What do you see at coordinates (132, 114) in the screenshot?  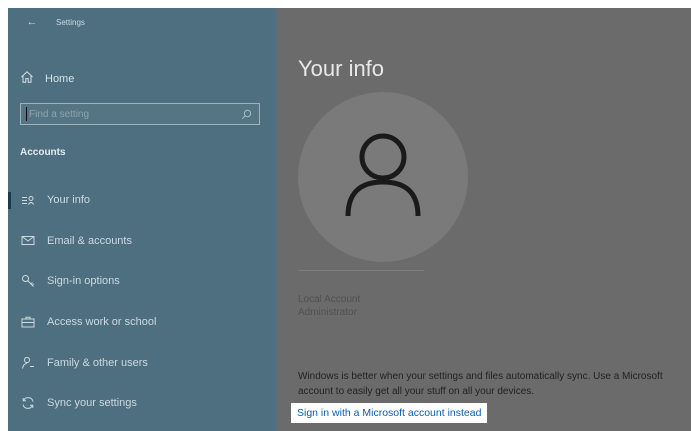 I see `search-input` at bounding box center [132, 114].